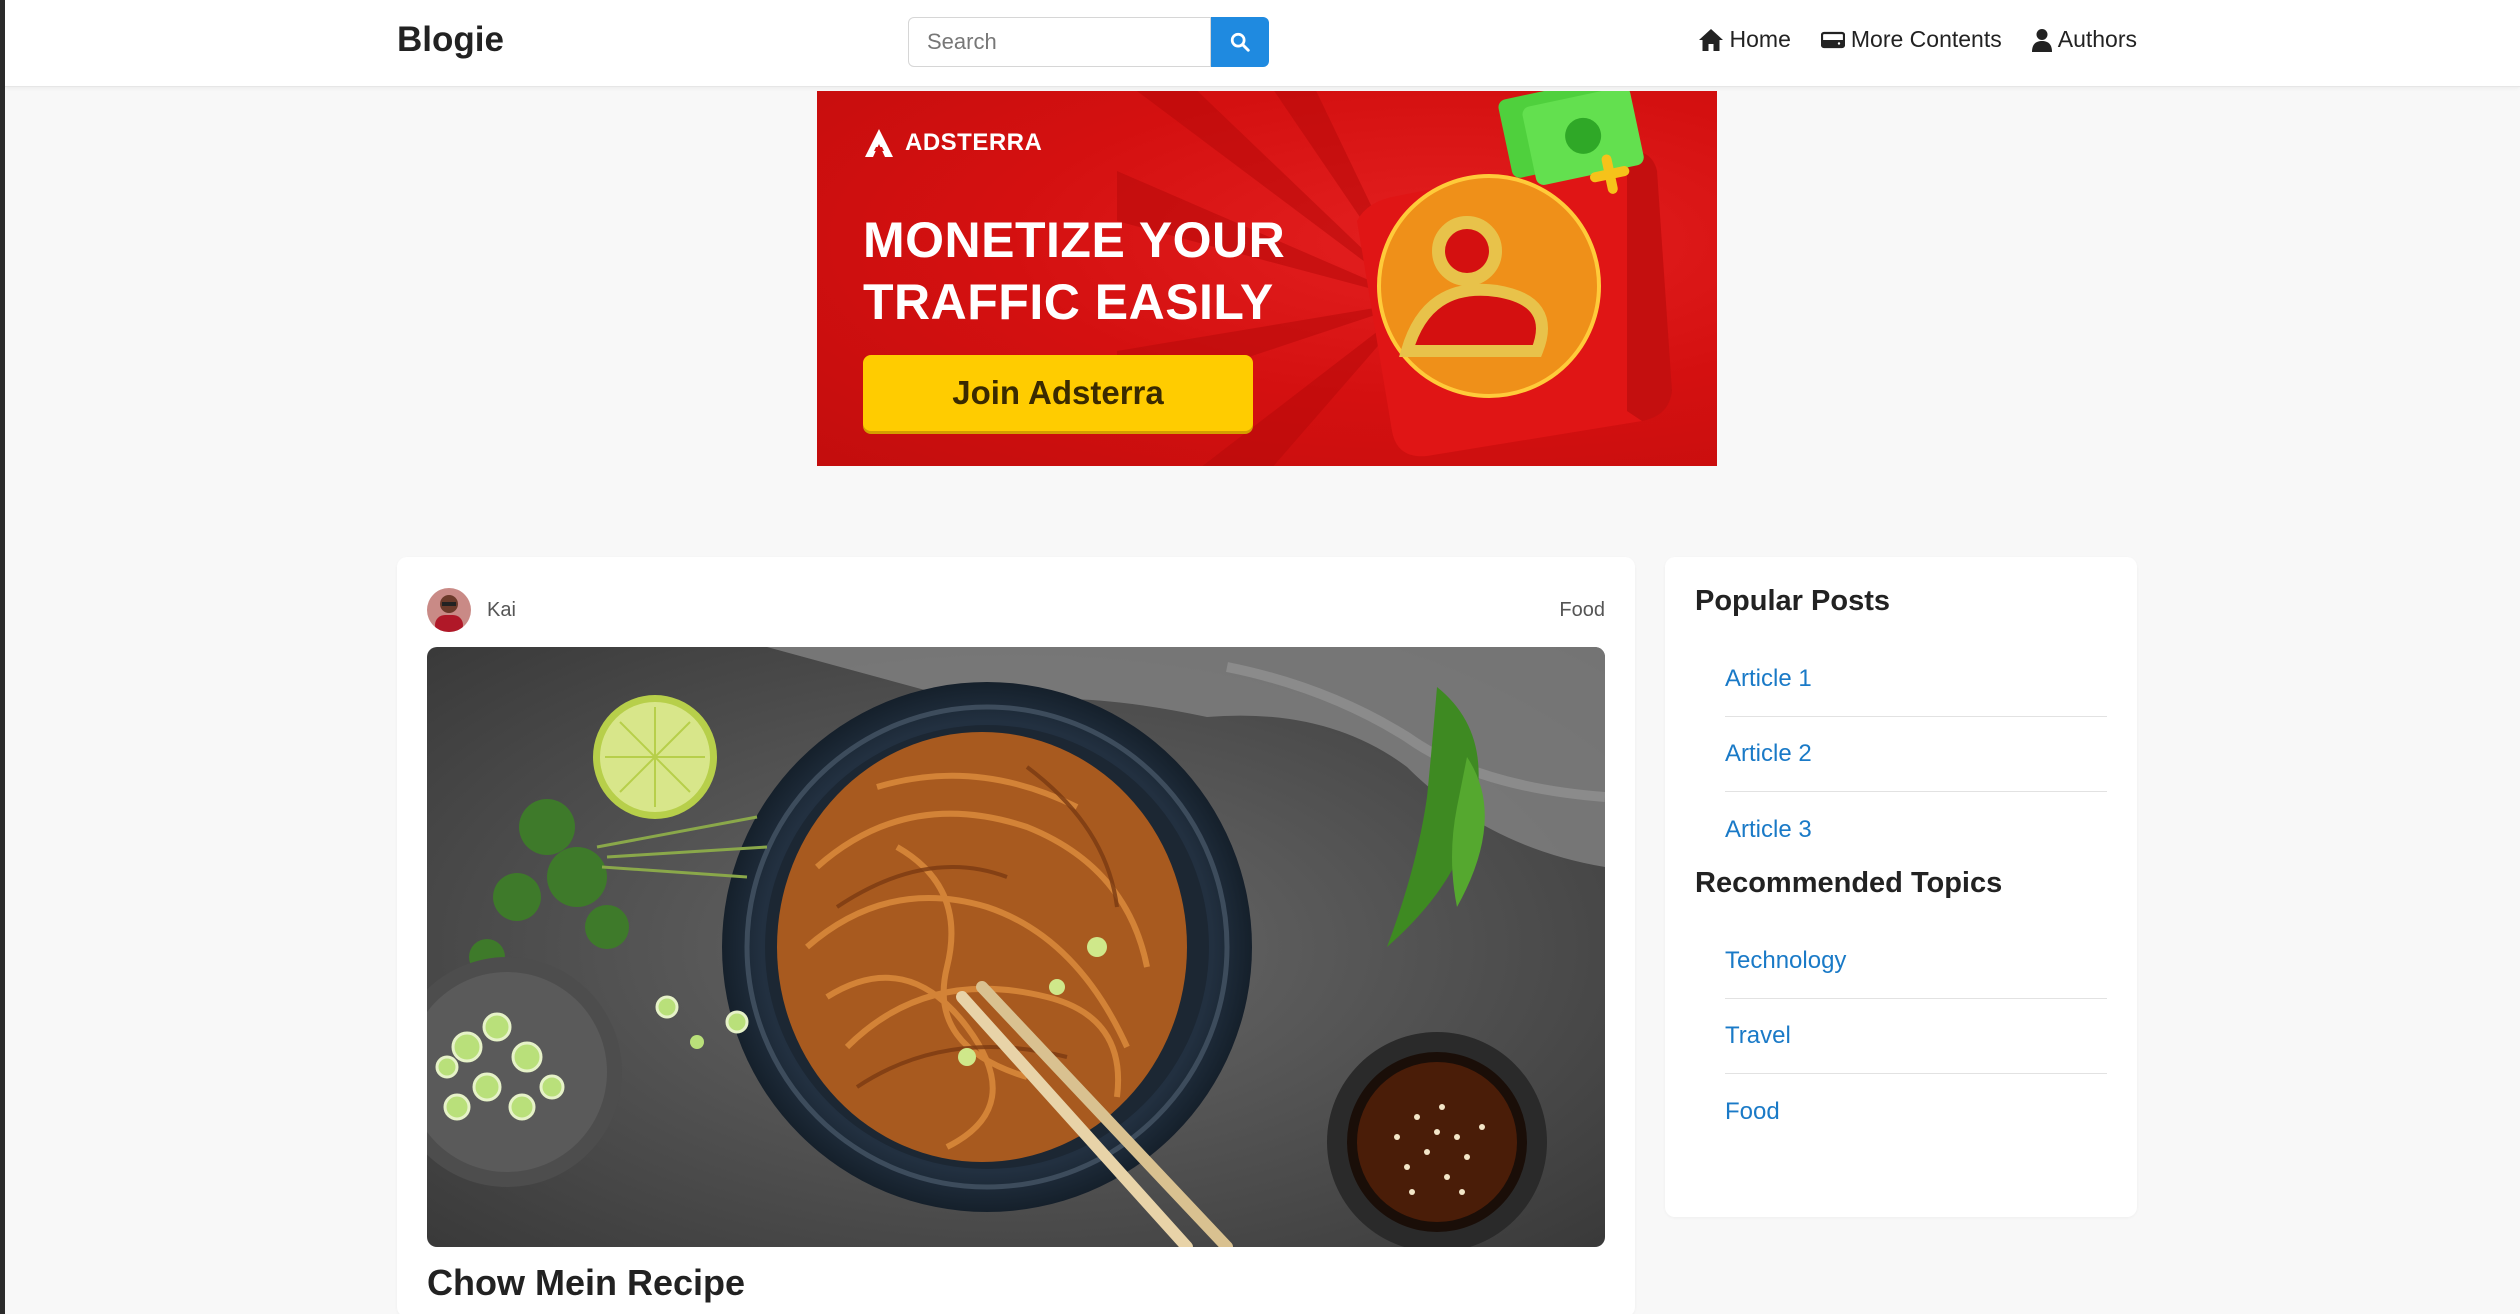  Describe the element at coordinates (1058, 393) in the screenshot. I see `join-adsterra-button: Join Adsterra` at that location.